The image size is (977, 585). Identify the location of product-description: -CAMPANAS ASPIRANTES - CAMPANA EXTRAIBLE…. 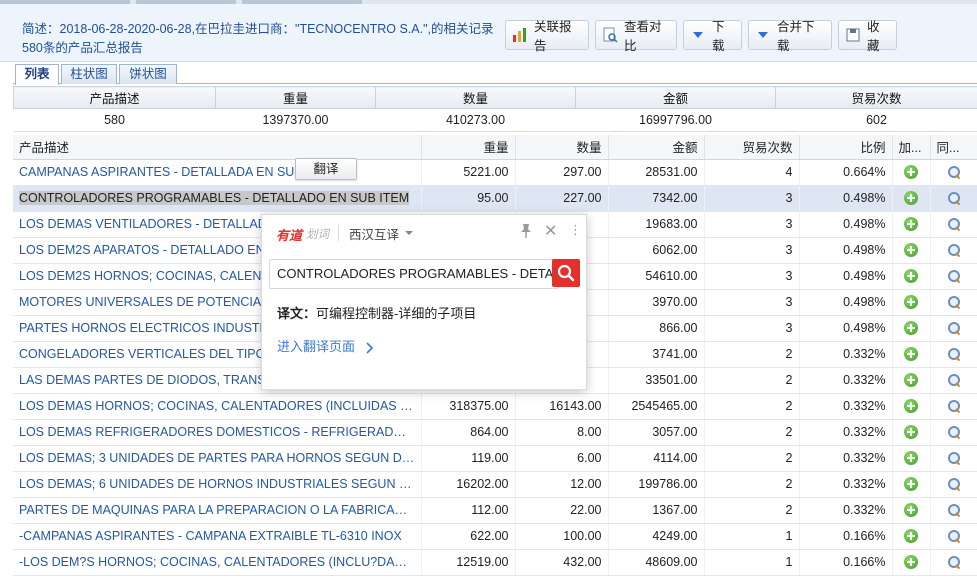
(217, 536).